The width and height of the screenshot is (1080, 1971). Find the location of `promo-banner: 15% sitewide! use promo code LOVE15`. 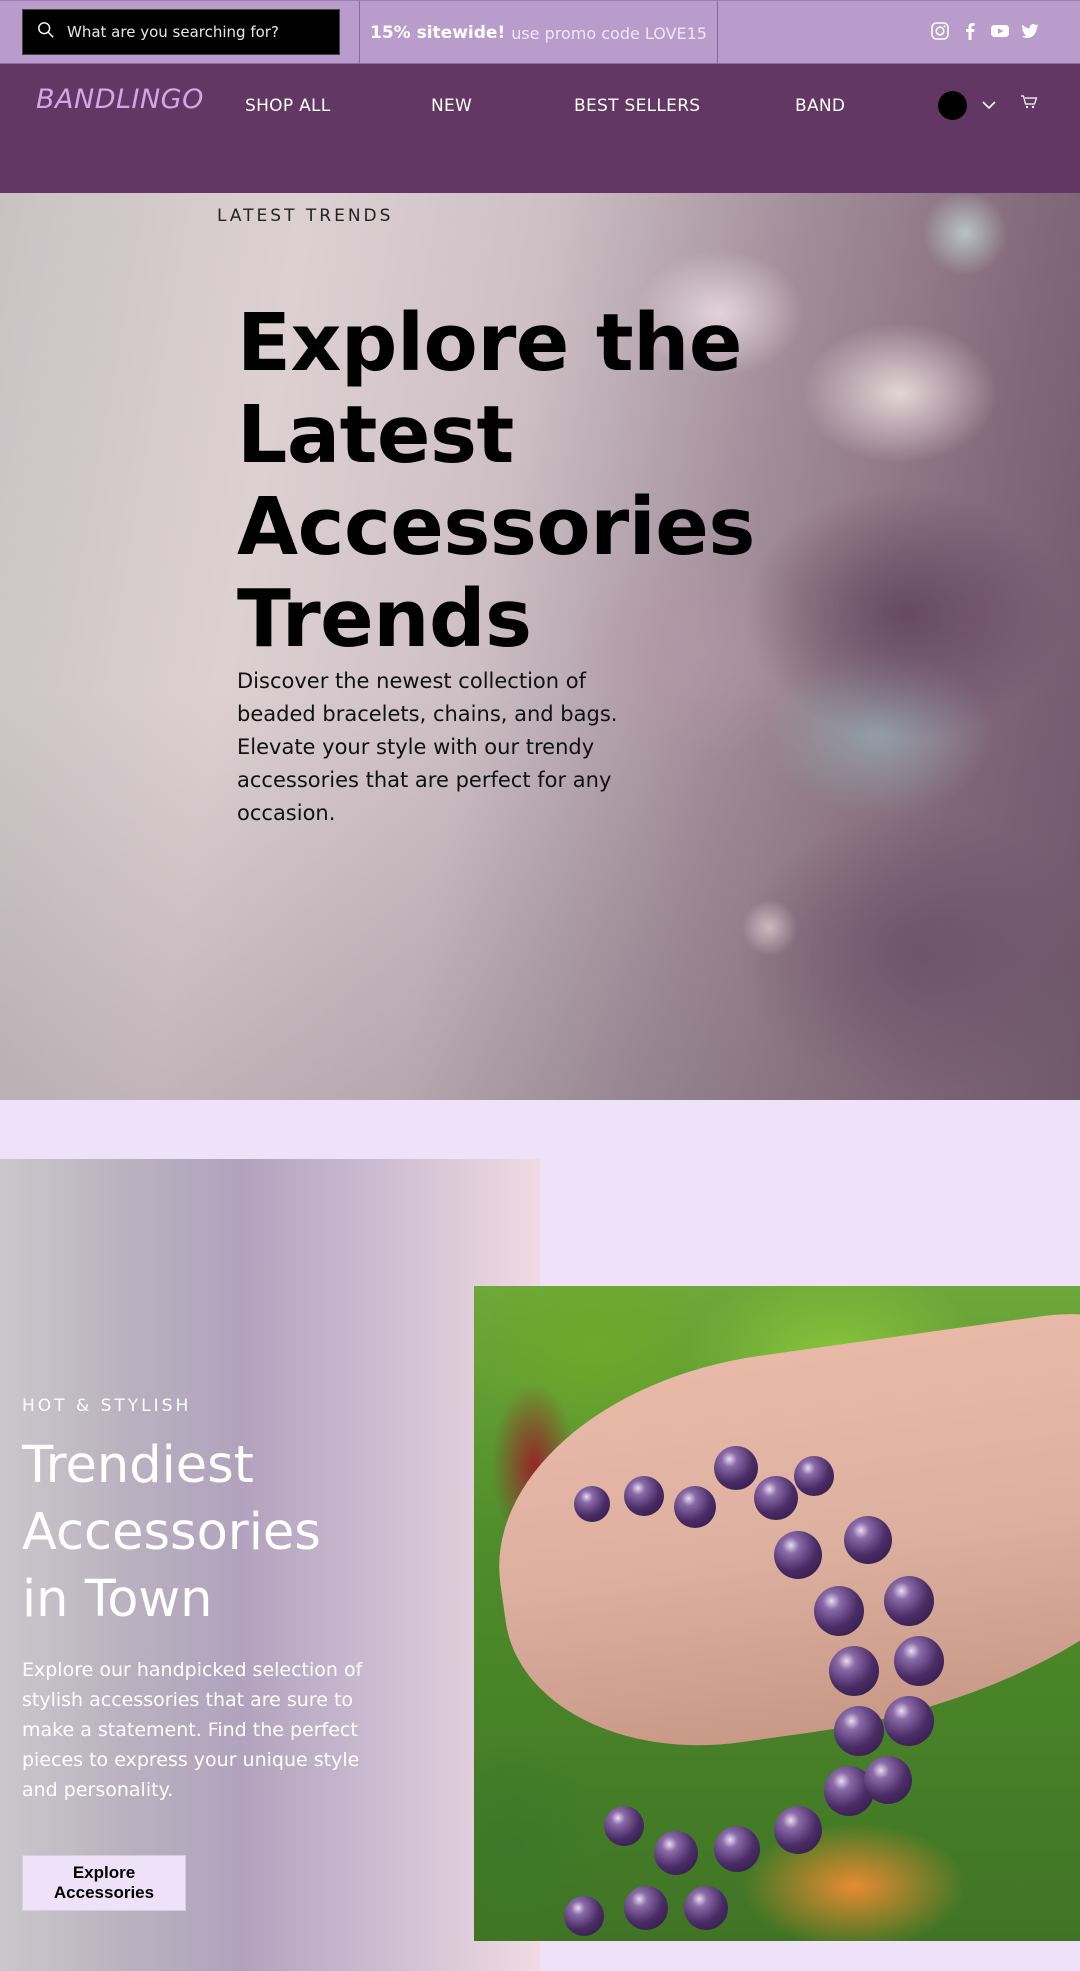

promo-banner: 15% sitewide! use promo code LOVE15 is located at coordinates (538, 33).